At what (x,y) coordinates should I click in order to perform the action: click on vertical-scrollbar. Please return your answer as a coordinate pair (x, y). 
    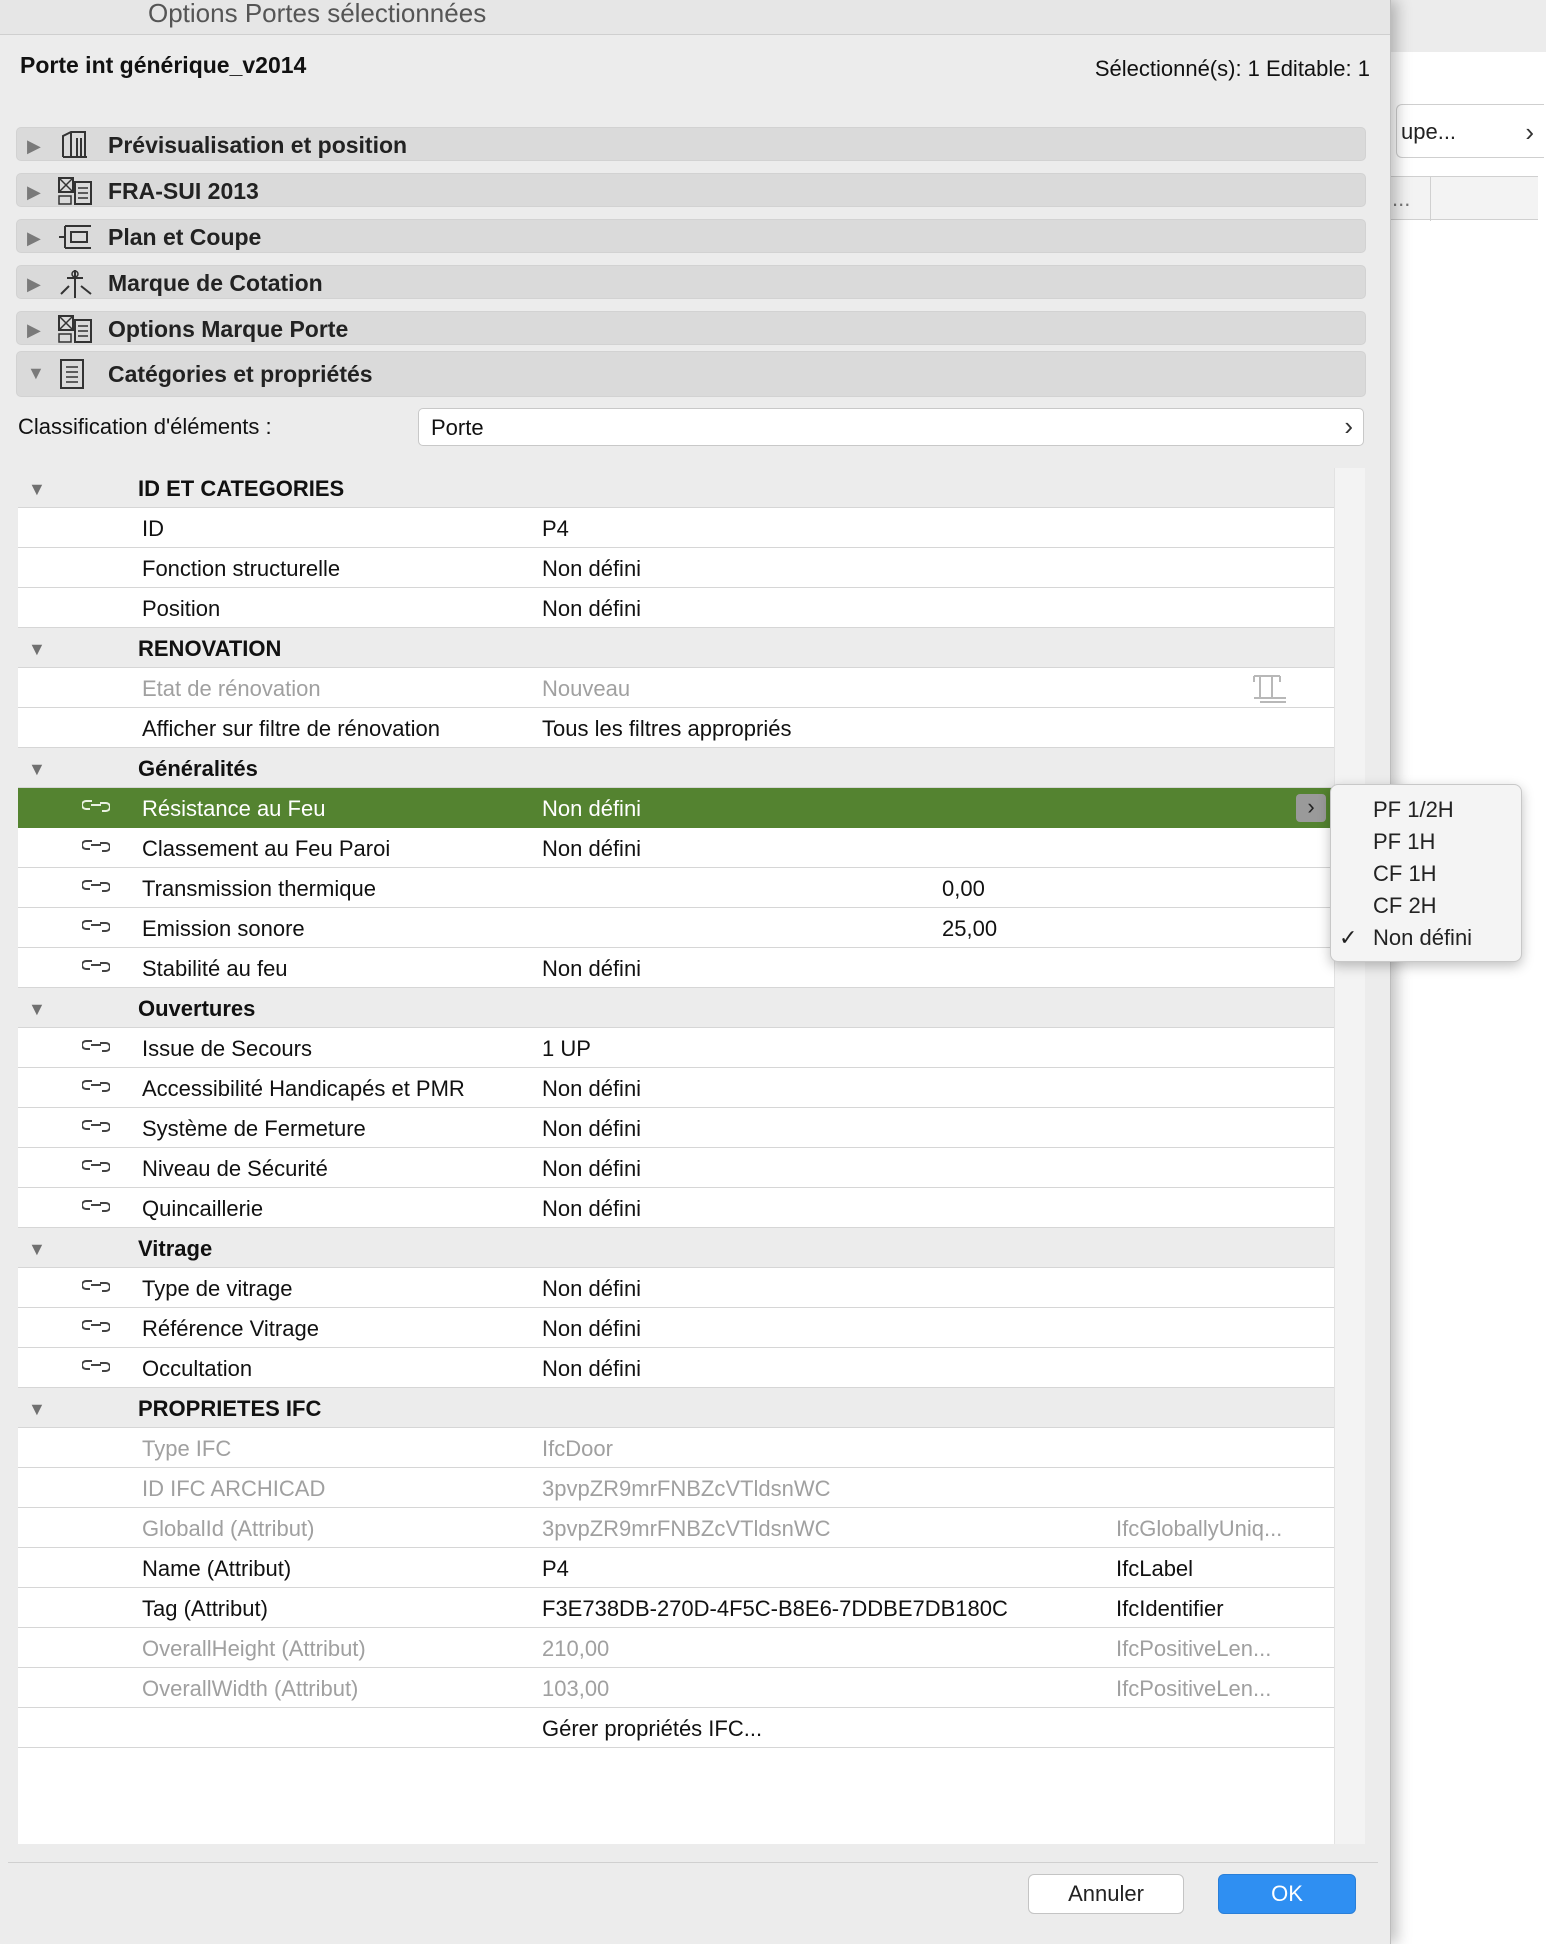
    Looking at the image, I should click on (1349, 1156).